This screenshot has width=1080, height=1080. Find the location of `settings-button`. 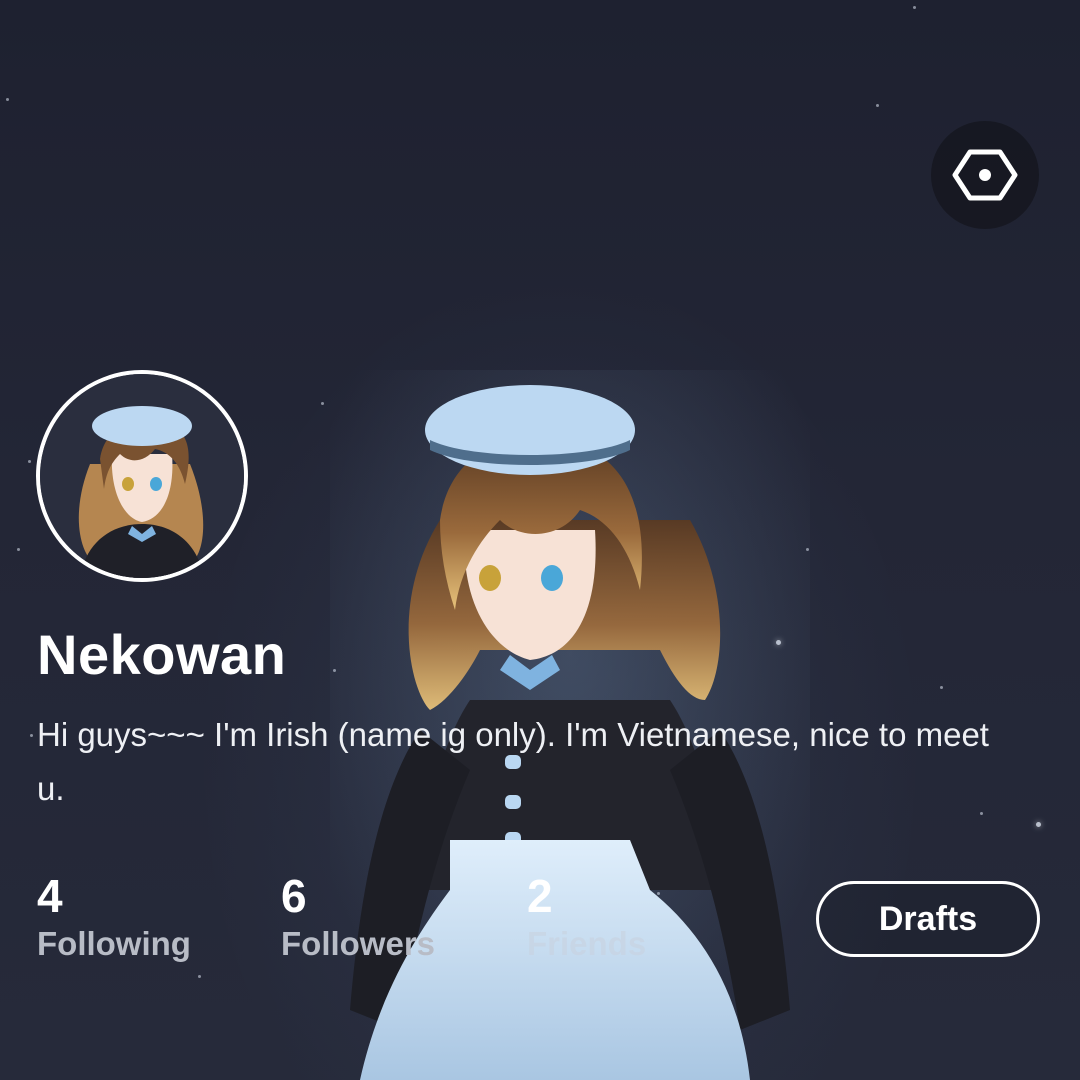

settings-button is located at coordinates (985, 175).